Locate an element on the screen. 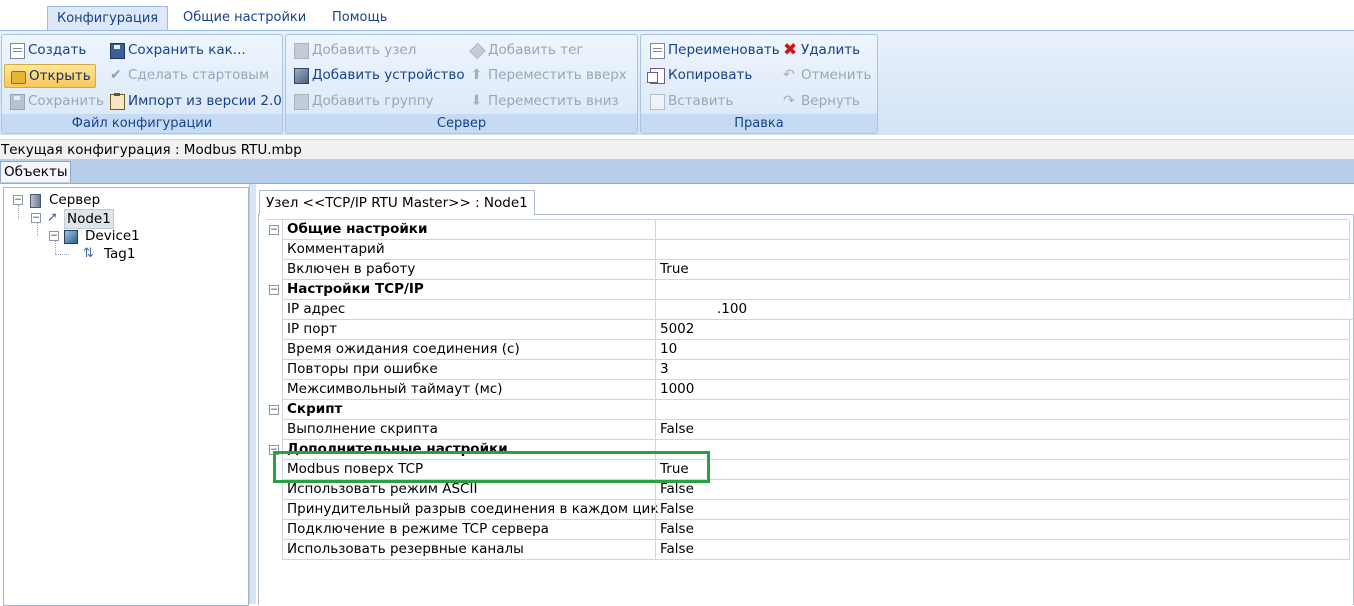 This screenshot has height=606, width=1354. tab-general-settings: Общие настройки is located at coordinates (244, 18).